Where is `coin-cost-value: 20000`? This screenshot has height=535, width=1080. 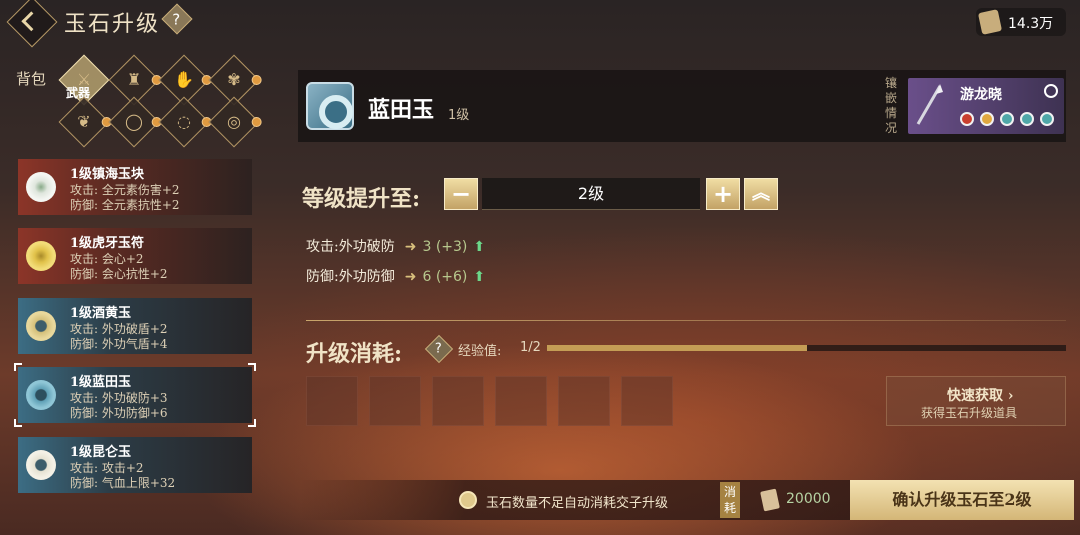
coin-cost-value: 20000 is located at coordinates (808, 499).